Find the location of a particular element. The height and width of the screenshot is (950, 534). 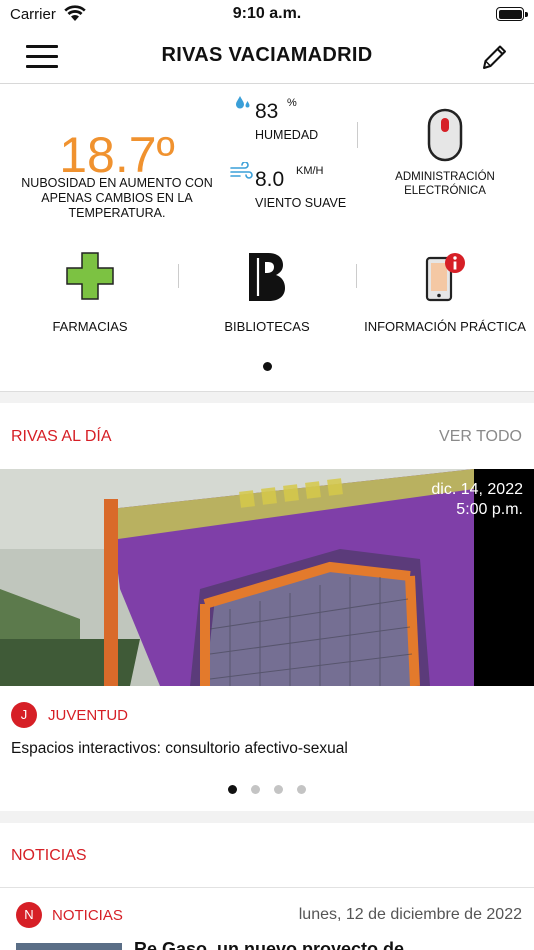

humidity-unit: % is located at coordinates (292, 103).